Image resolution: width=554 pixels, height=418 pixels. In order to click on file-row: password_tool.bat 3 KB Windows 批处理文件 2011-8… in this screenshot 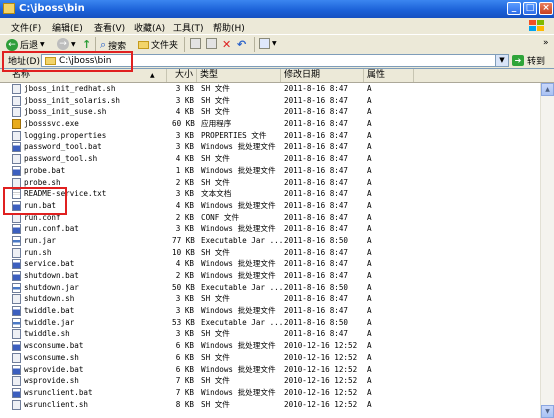, I will do `click(277, 147)`.